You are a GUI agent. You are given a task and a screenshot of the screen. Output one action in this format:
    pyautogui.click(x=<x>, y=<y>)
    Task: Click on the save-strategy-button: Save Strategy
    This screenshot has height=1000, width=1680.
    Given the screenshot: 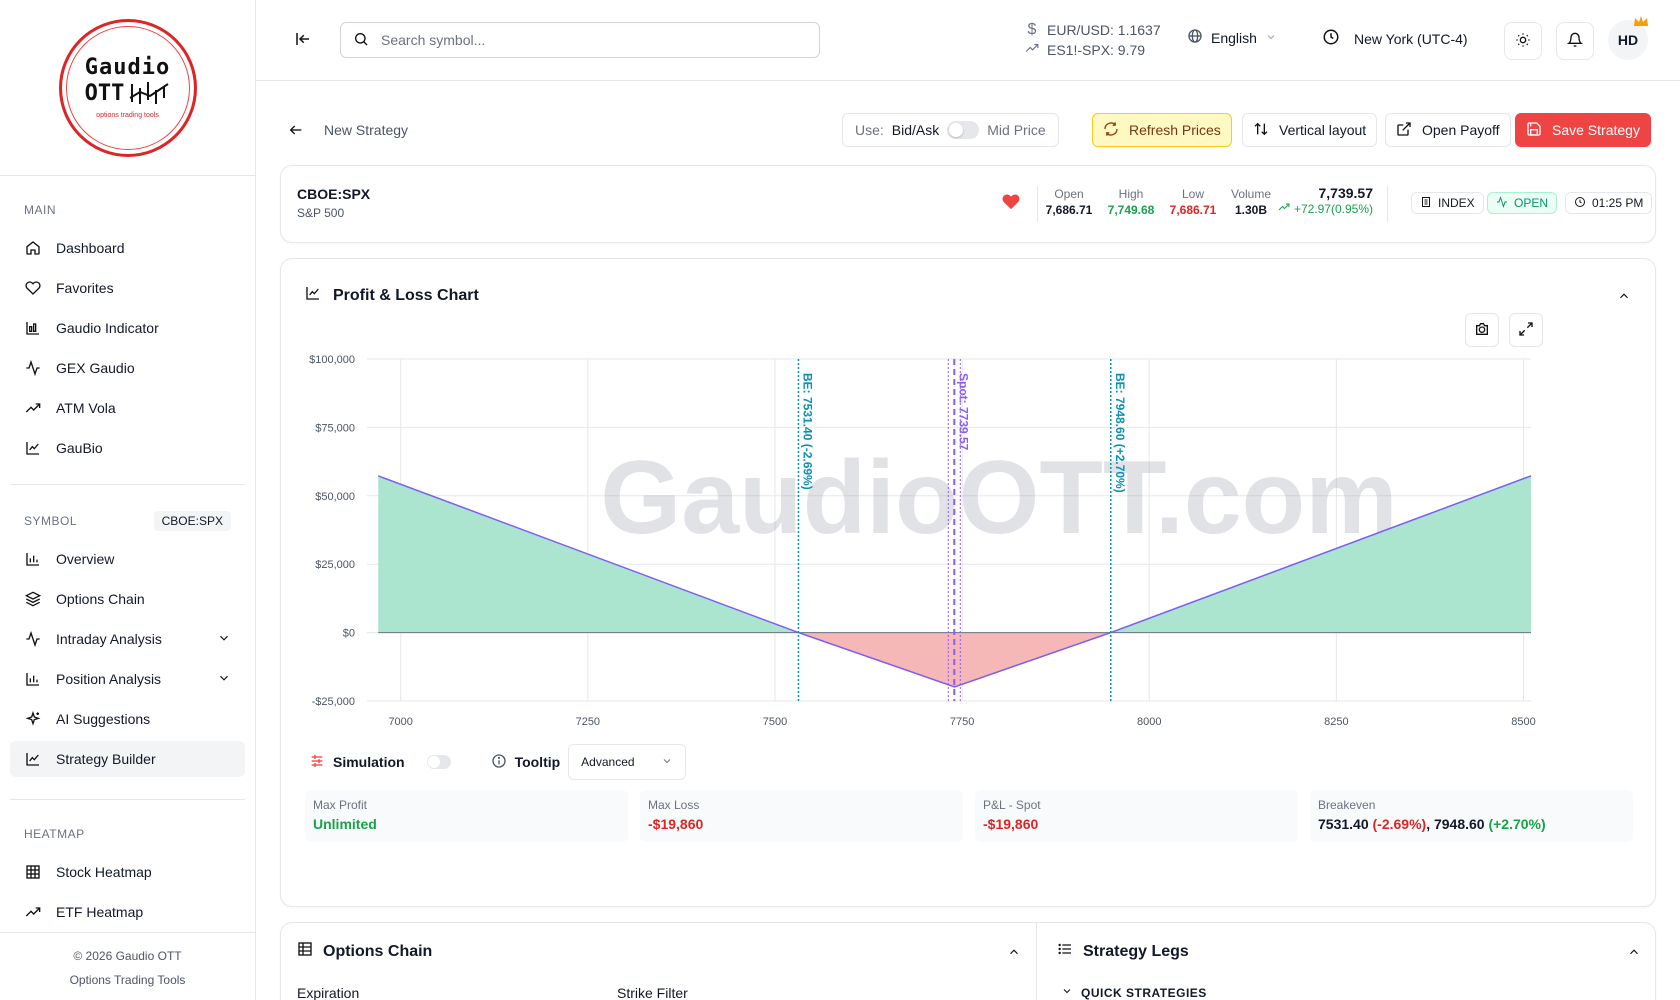 What is the action you would take?
    pyautogui.click(x=1583, y=130)
    